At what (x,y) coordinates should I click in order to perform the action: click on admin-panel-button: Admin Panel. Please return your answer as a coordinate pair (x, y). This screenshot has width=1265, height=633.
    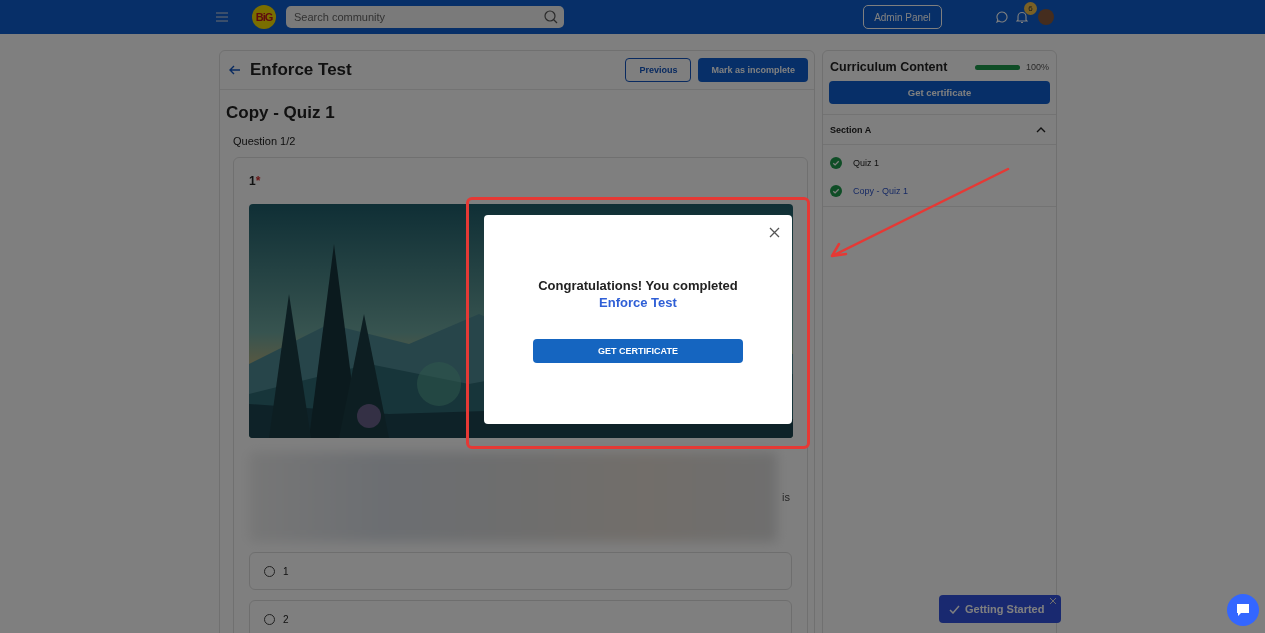
    Looking at the image, I should click on (902, 17).